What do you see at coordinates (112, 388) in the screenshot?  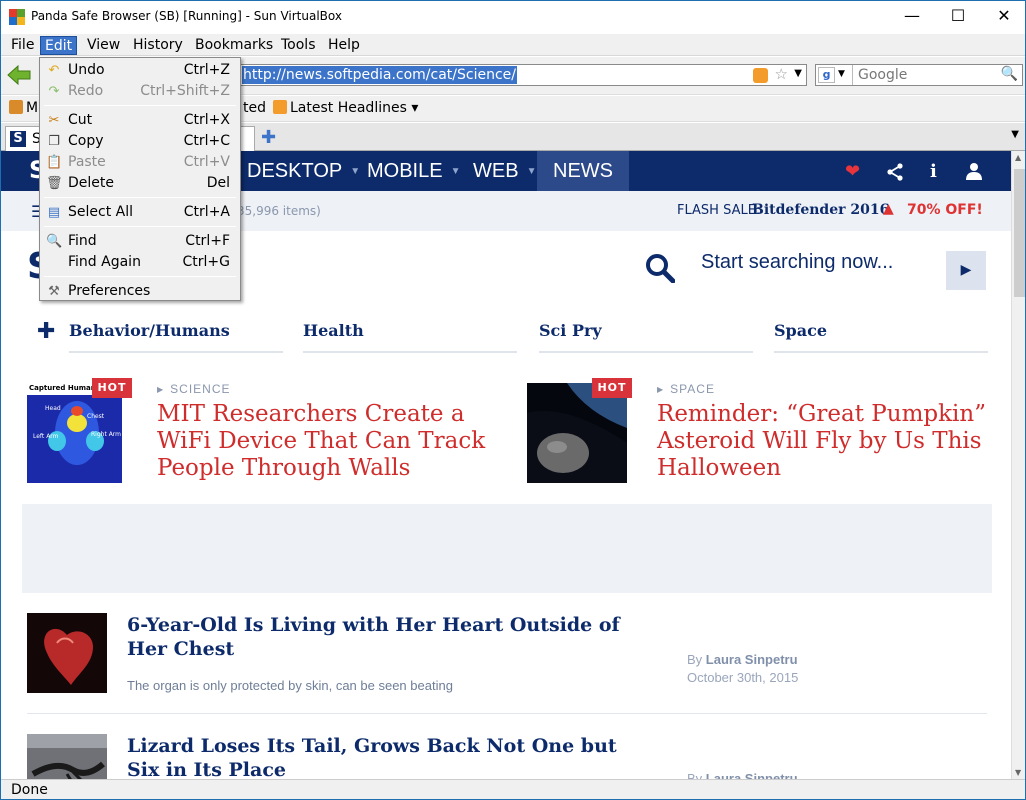 I see `hot-badge: HOT` at bounding box center [112, 388].